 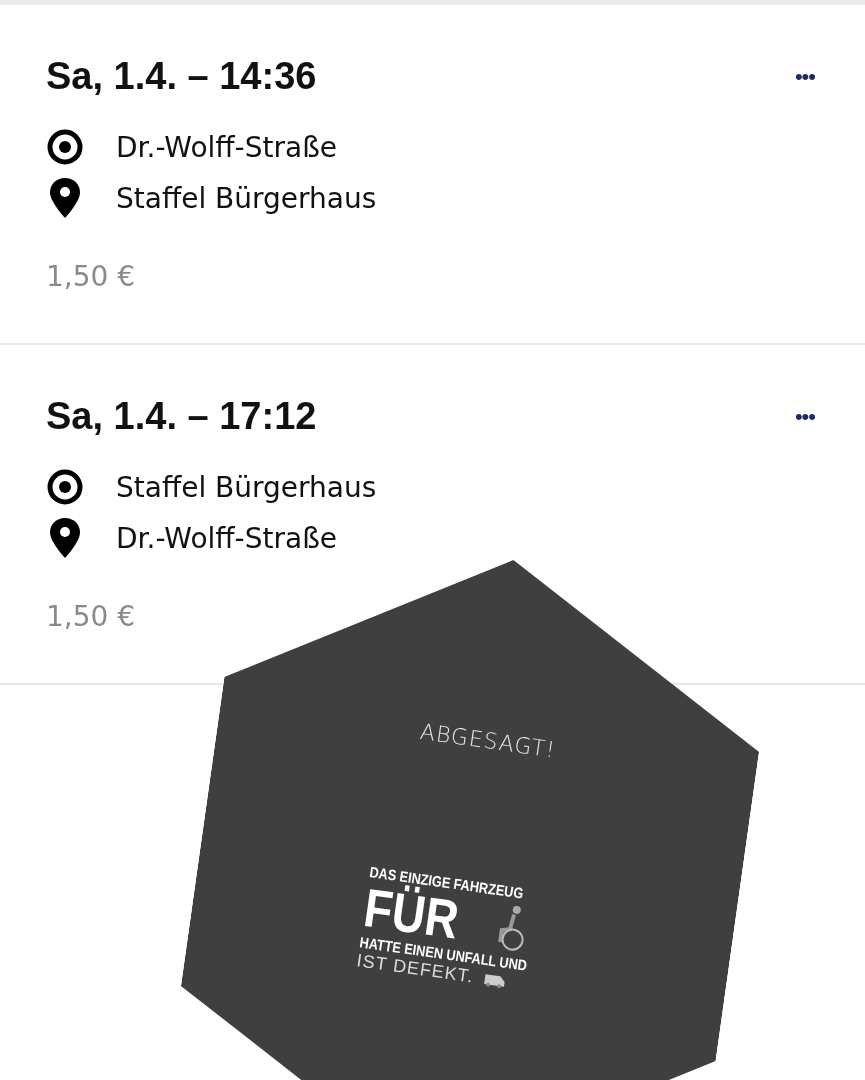 What do you see at coordinates (181, 416) in the screenshot?
I see `ride-date-time: Sa, 1.4. – 17:12` at bounding box center [181, 416].